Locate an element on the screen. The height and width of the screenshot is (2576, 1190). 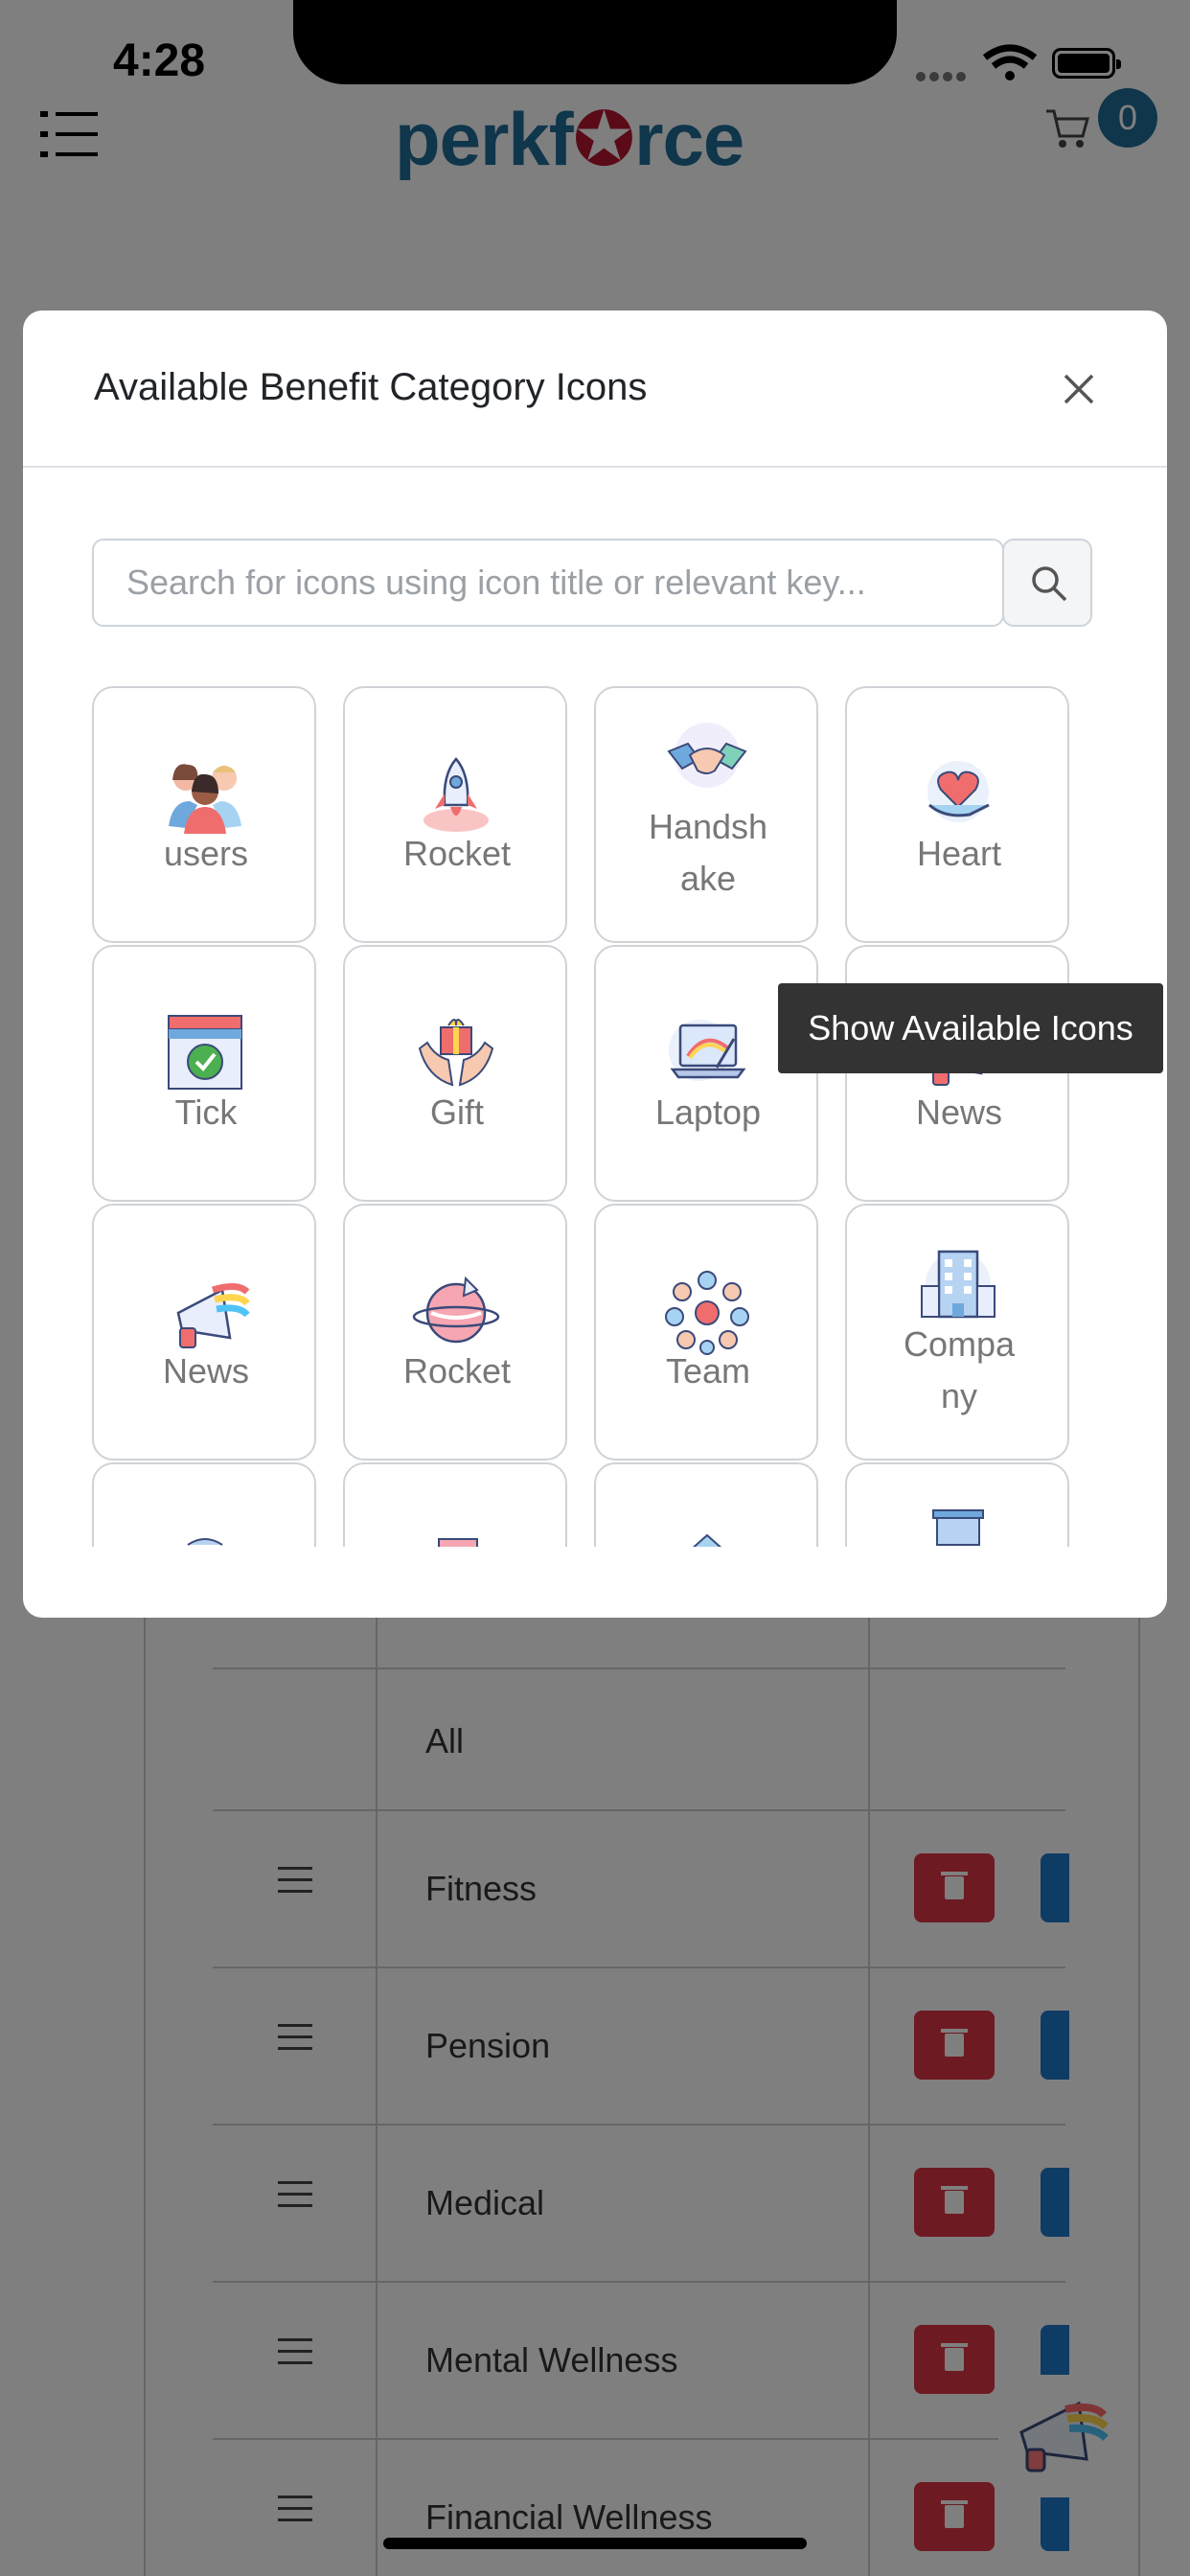
icon-tile-heart: Heart is located at coordinates (957, 814).